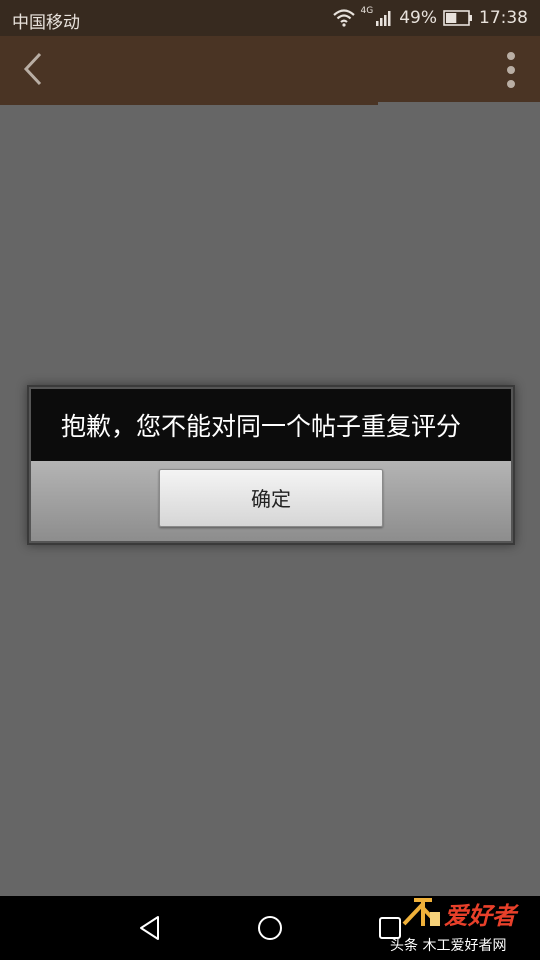  Describe the element at coordinates (343, 18) in the screenshot. I see `wifi-icon` at that location.